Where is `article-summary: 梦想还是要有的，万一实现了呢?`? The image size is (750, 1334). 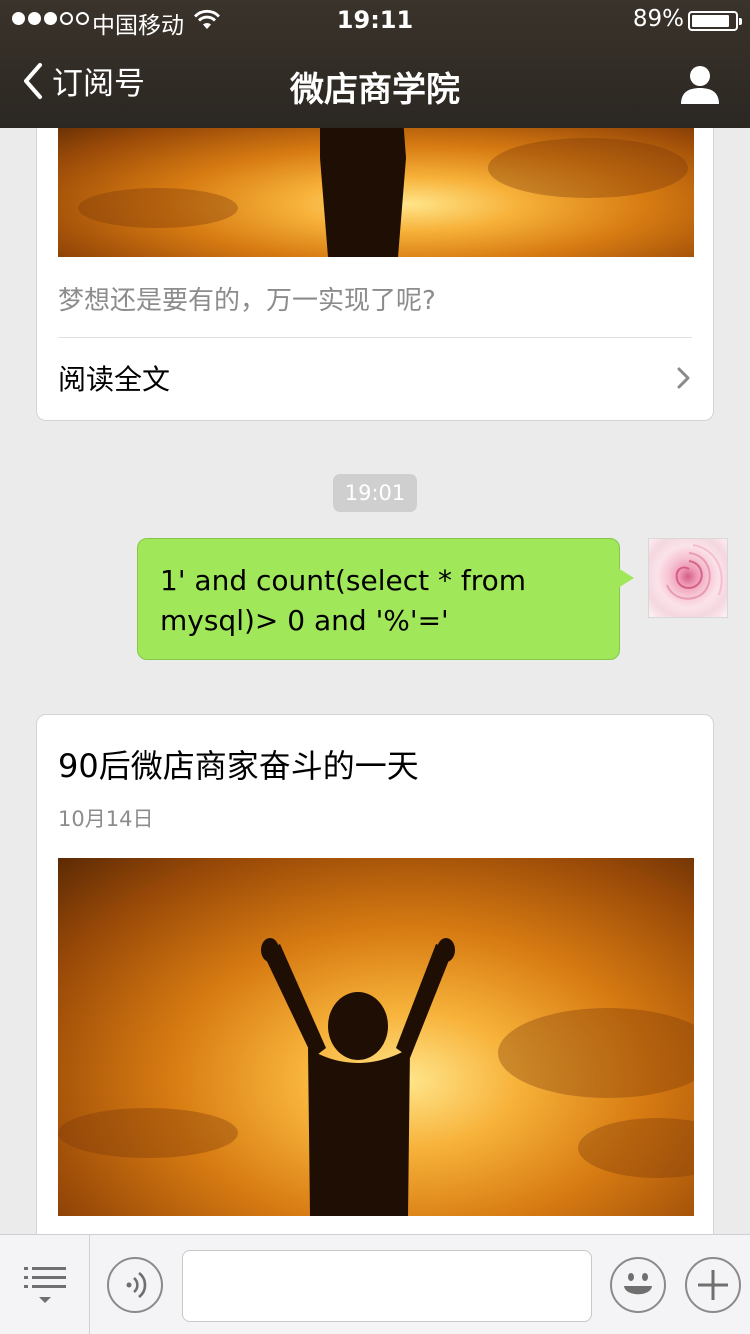
article-summary: 梦想还是要有的，万一实现了呢? is located at coordinates (247, 301).